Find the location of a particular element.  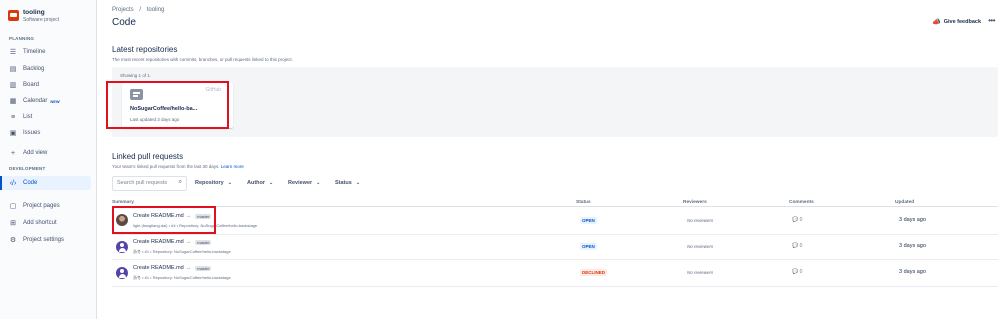

filter-reviewer: Reviewer ⌄ is located at coordinates (304, 183).